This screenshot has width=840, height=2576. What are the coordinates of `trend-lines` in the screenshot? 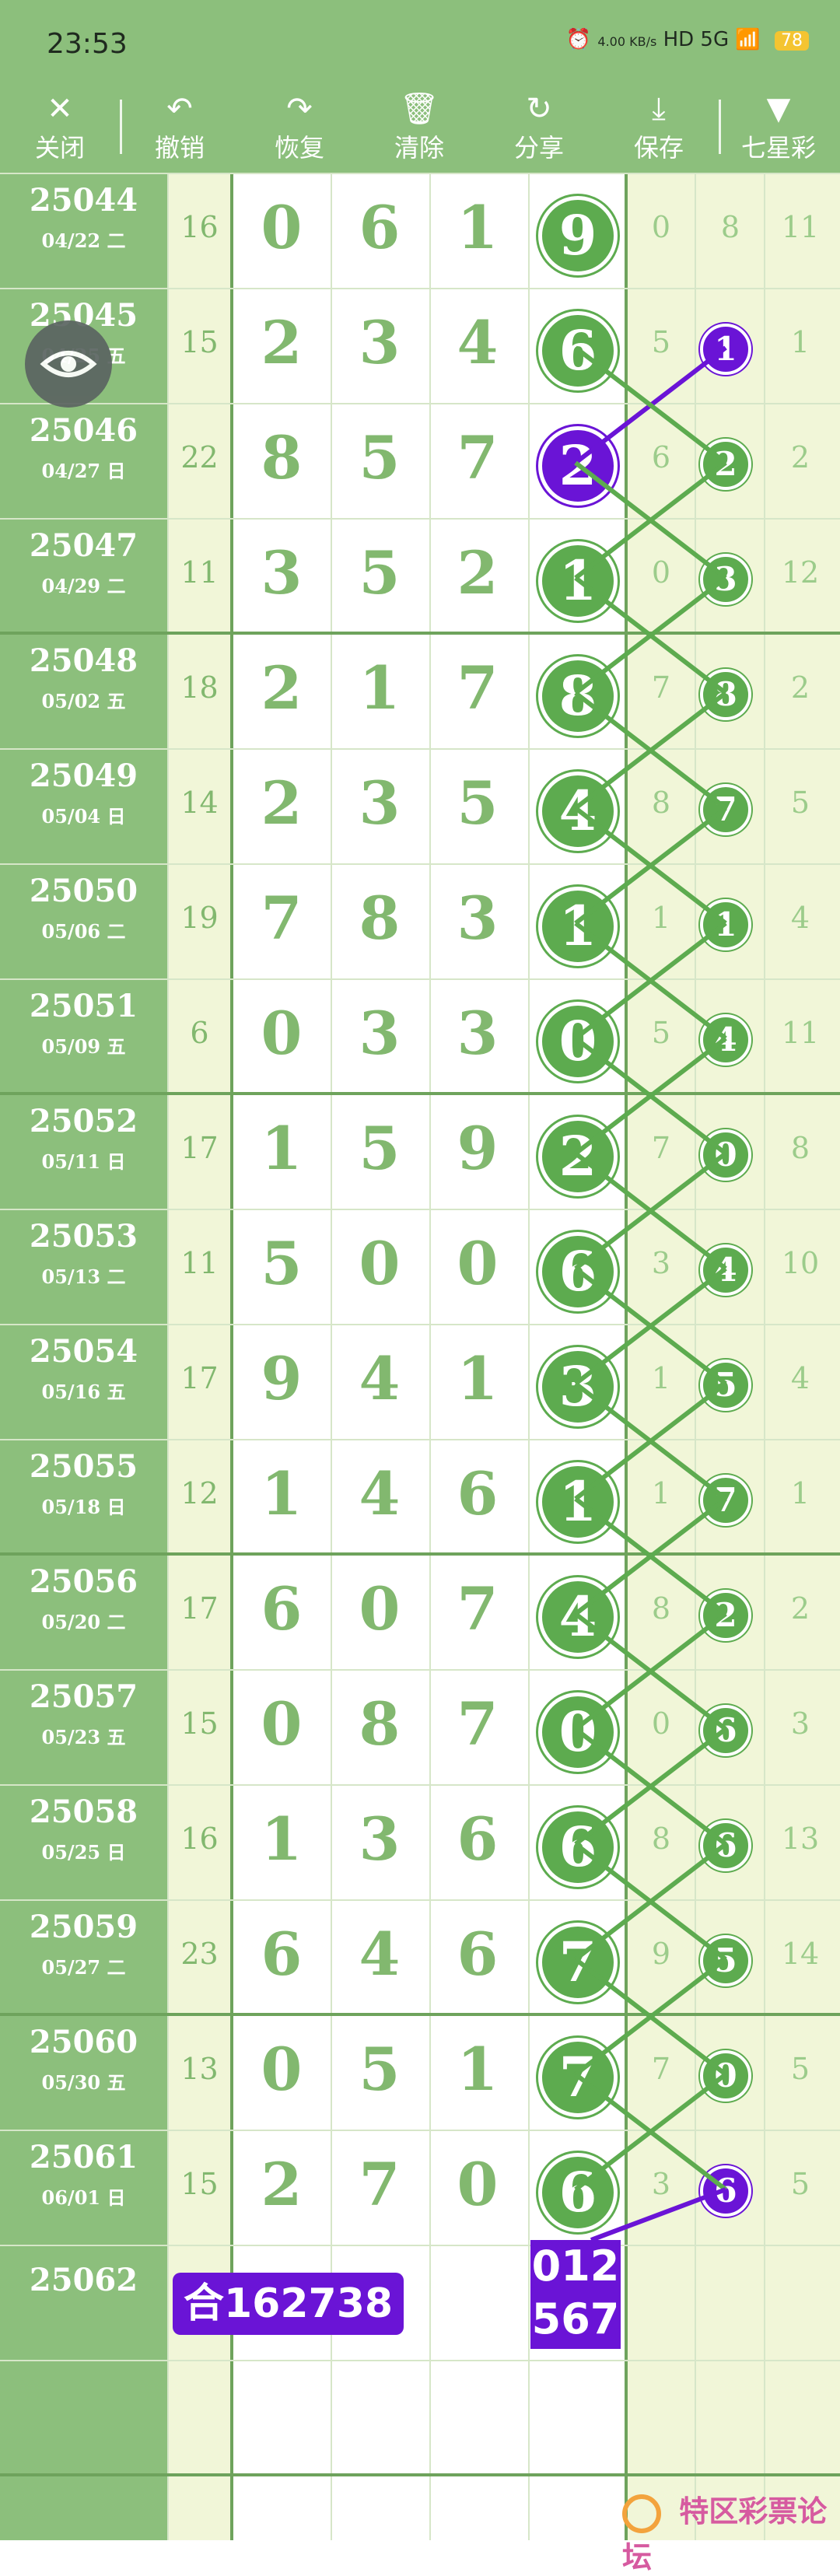 It's located at (650, 1293).